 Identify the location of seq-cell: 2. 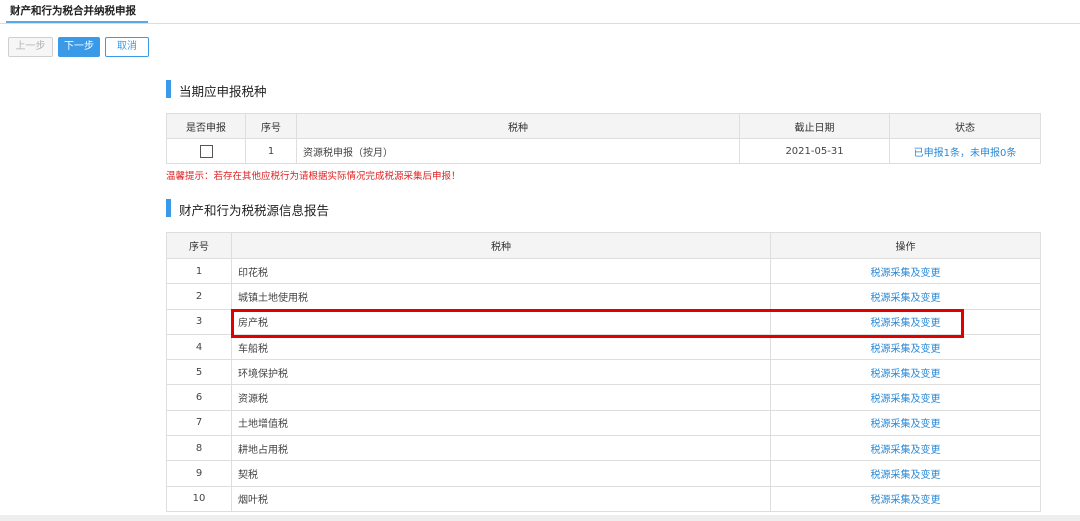
(199, 296).